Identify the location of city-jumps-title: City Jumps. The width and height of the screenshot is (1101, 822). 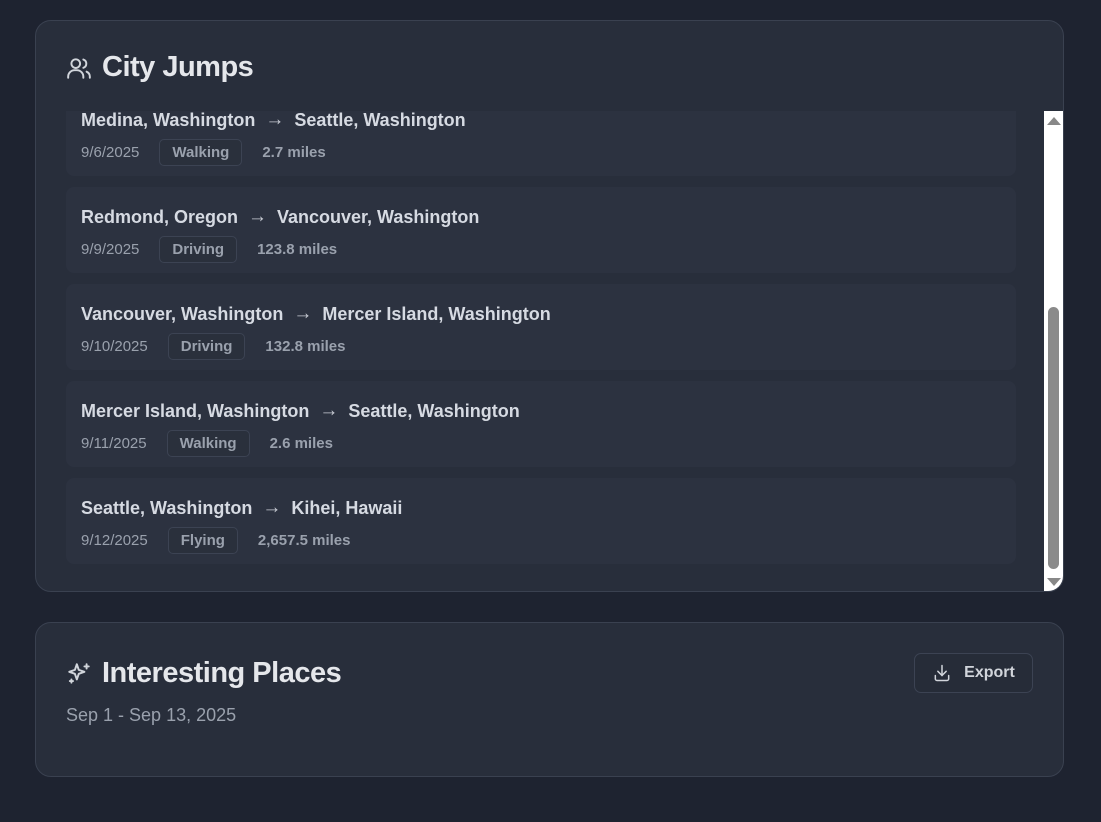
(178, 67).